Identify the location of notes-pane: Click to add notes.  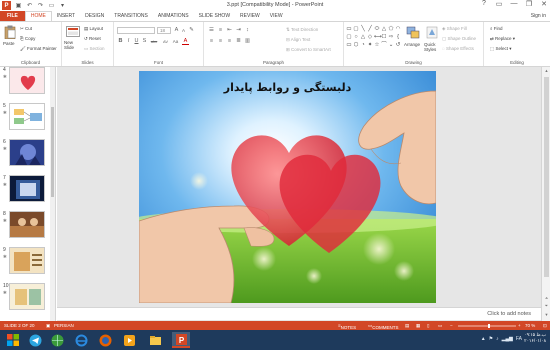
(299, 313).